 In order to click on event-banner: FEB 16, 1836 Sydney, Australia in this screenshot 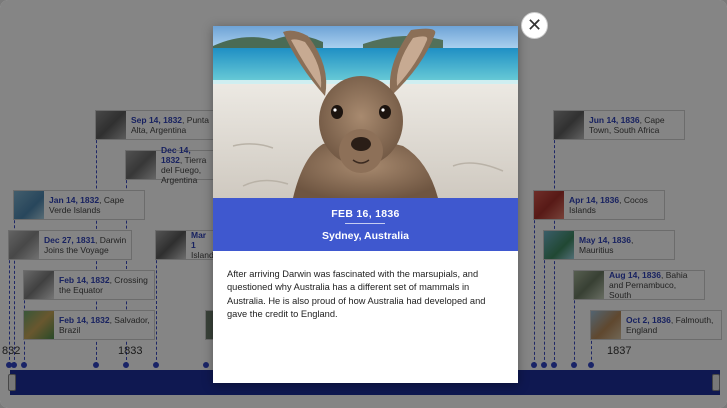, I will do `click(365, 224)`.